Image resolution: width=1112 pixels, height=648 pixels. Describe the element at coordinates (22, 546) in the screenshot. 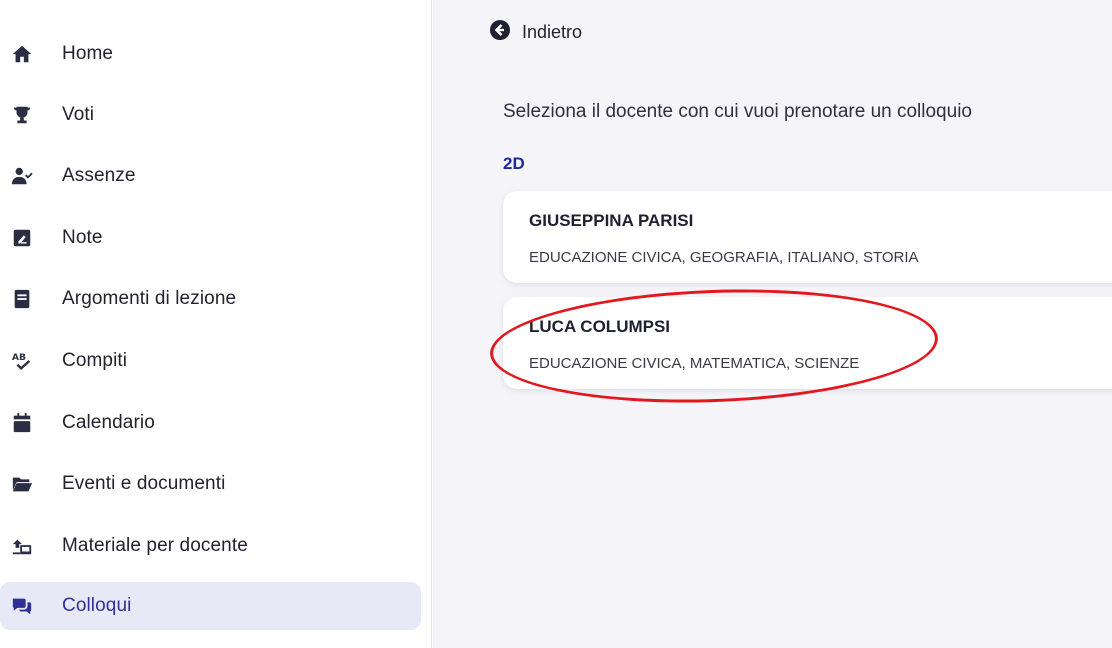

I see `share-screen-icon` at that location.